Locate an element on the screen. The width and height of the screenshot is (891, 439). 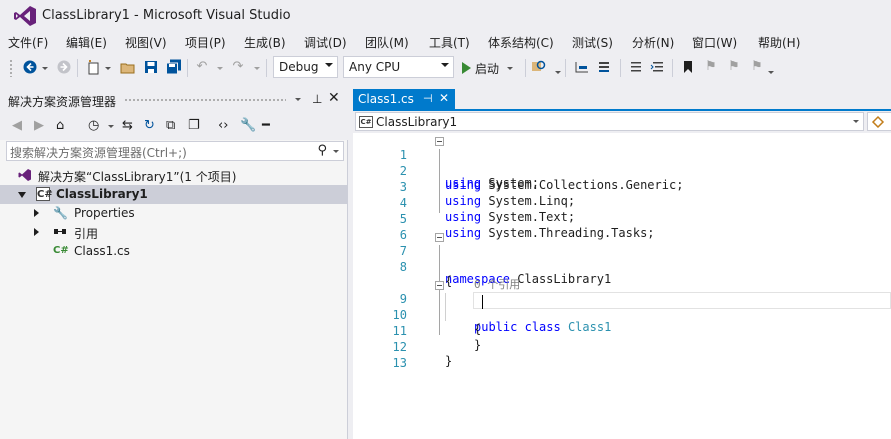
uncomment-lines-icon is located at coordinates (658, 67).